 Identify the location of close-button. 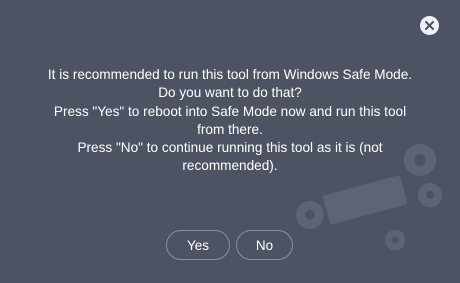
(429, 25).